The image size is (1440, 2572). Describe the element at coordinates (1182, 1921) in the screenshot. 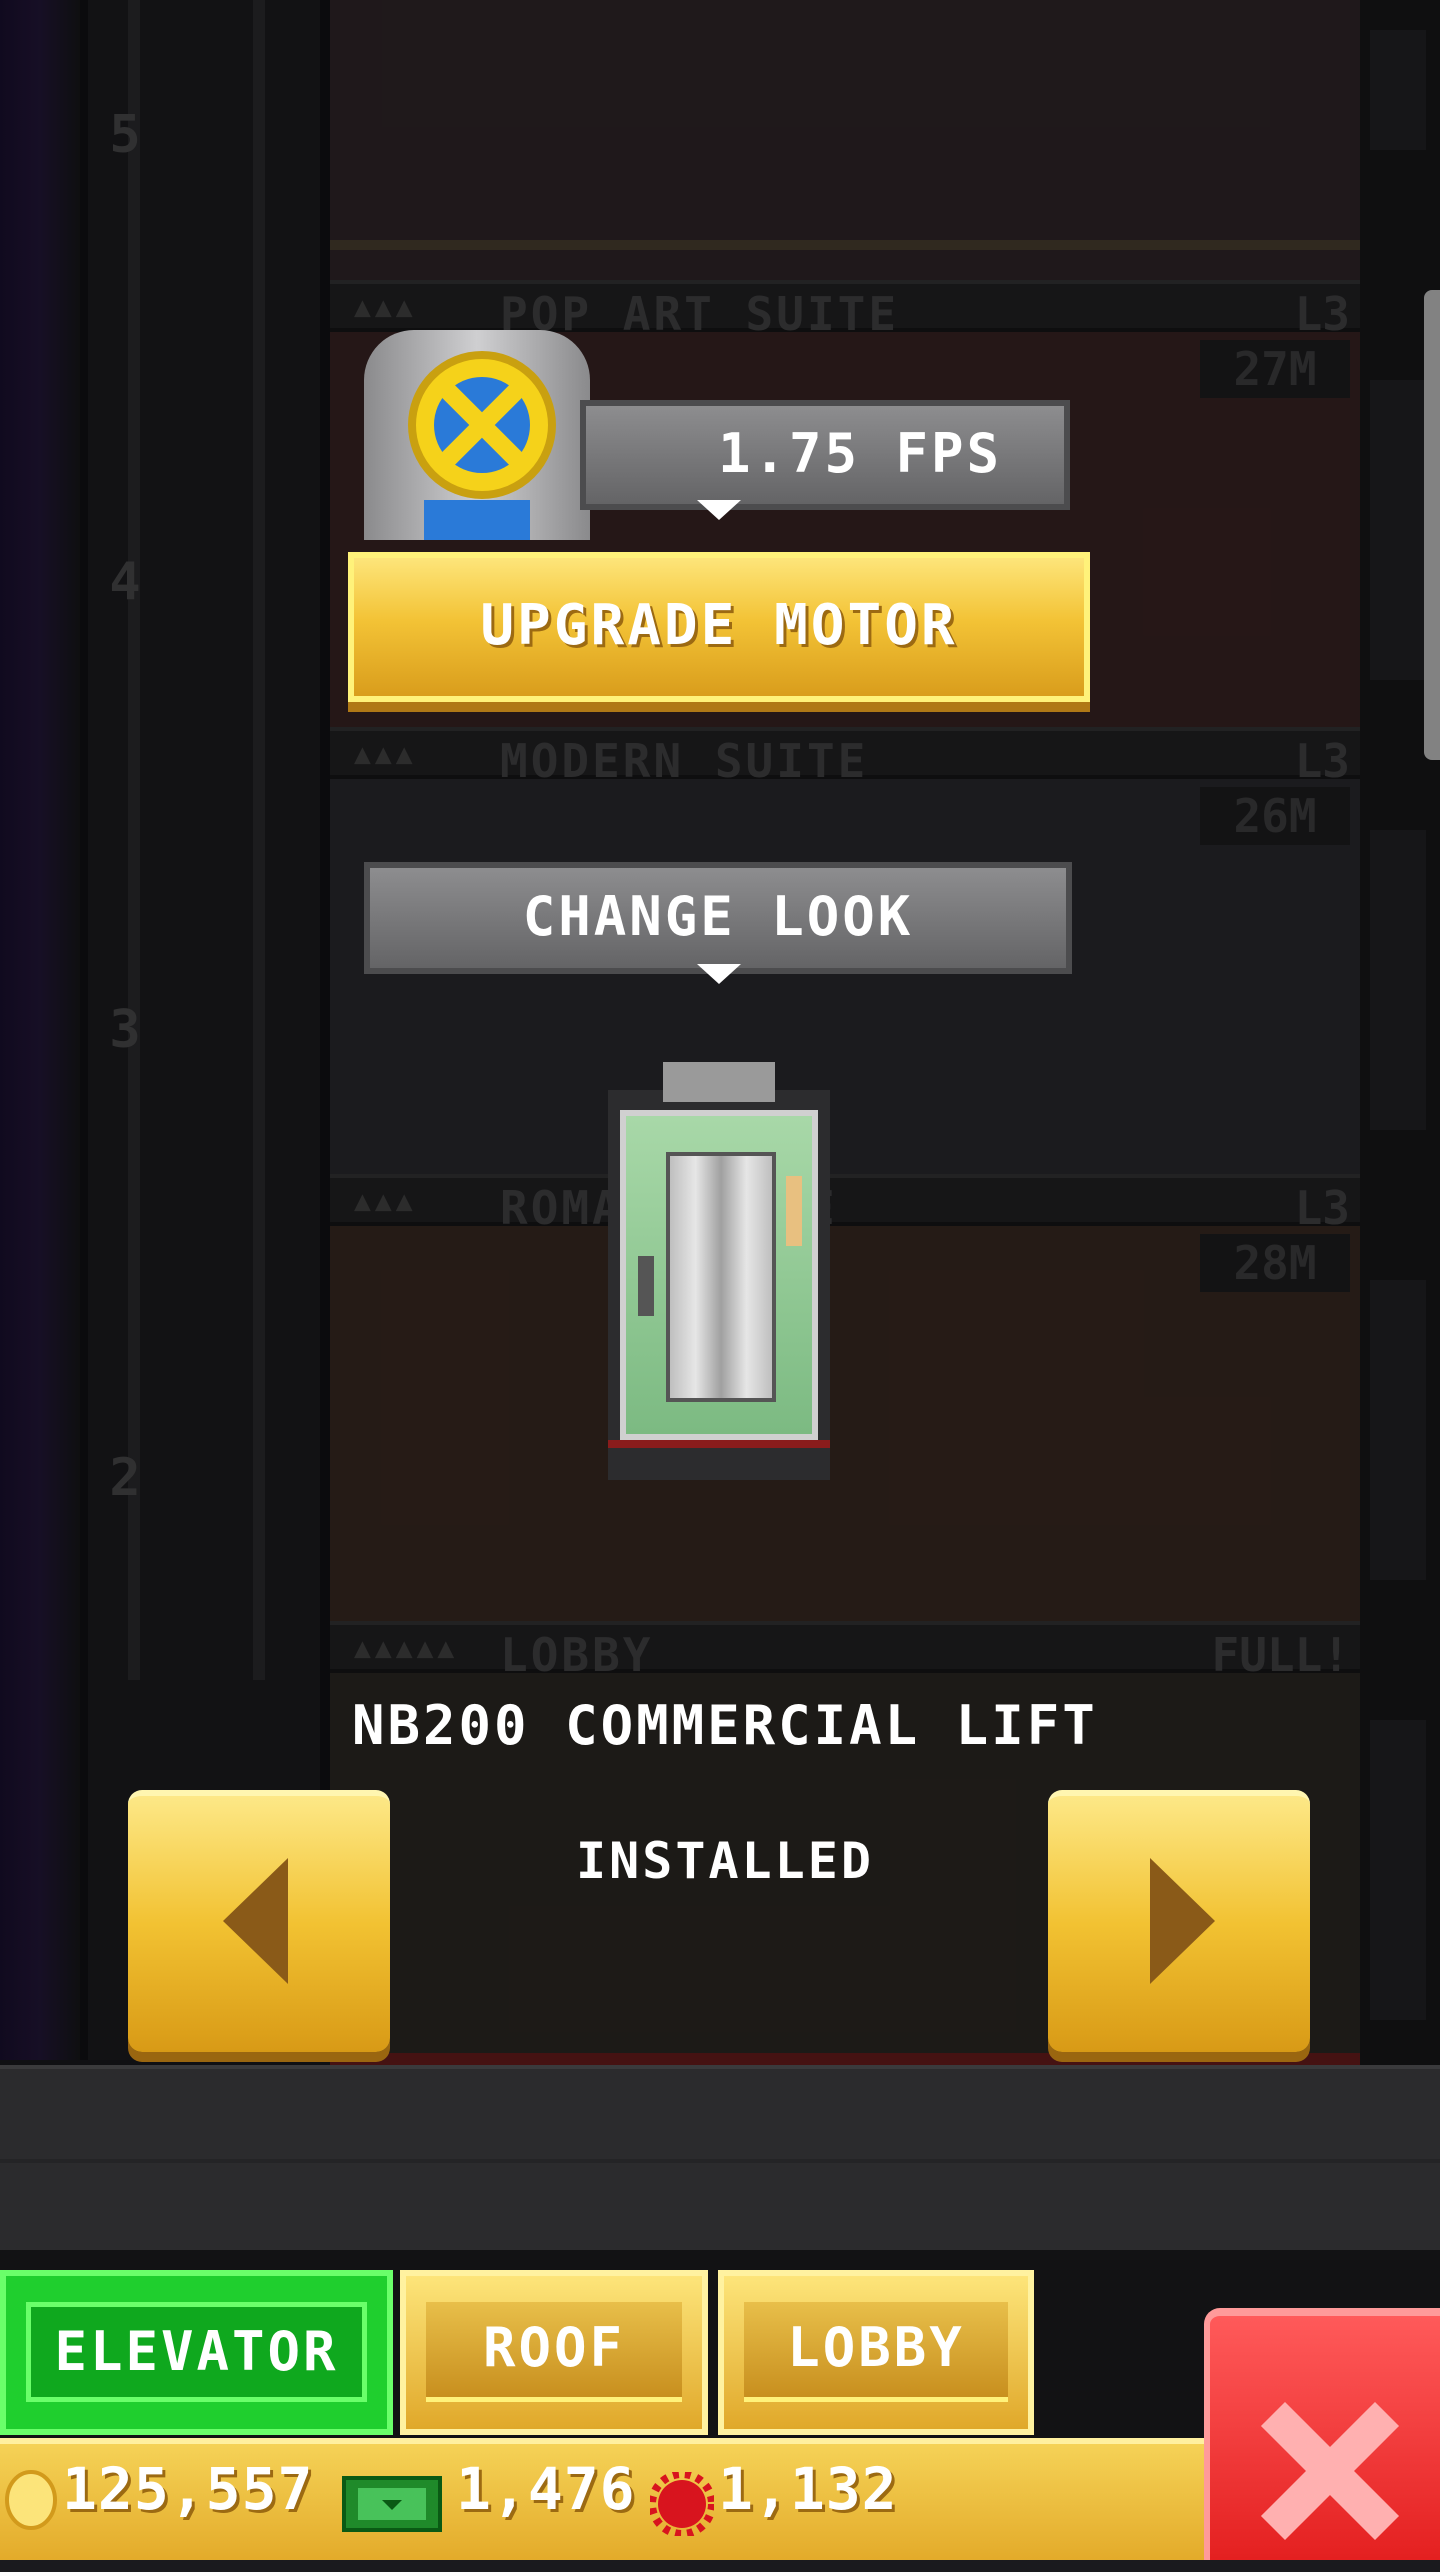

I see `arrow-right-icon` at that location.